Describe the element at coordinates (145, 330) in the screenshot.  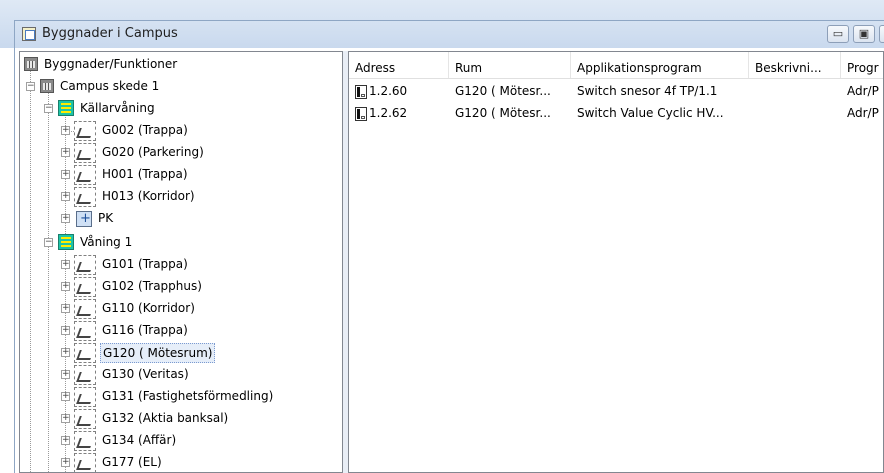
I see `tree-room-label: G116 (Trappa)` at that location.